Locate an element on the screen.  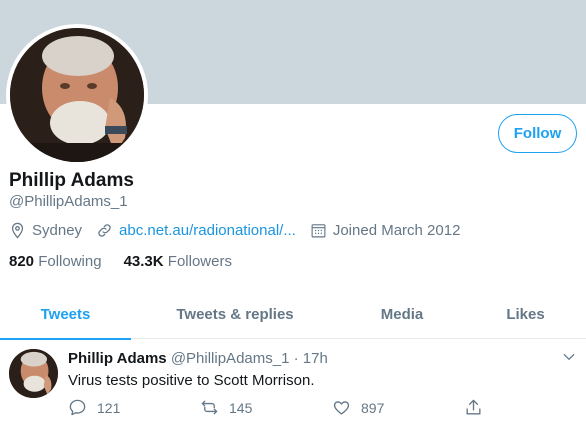
avatar-portrait-image is located at coordinates (77, 95).